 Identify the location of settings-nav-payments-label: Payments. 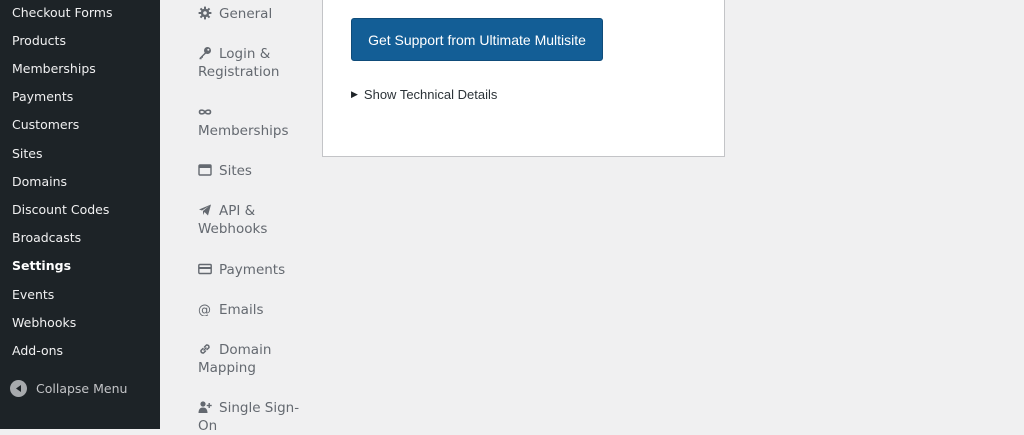
(252, 270).